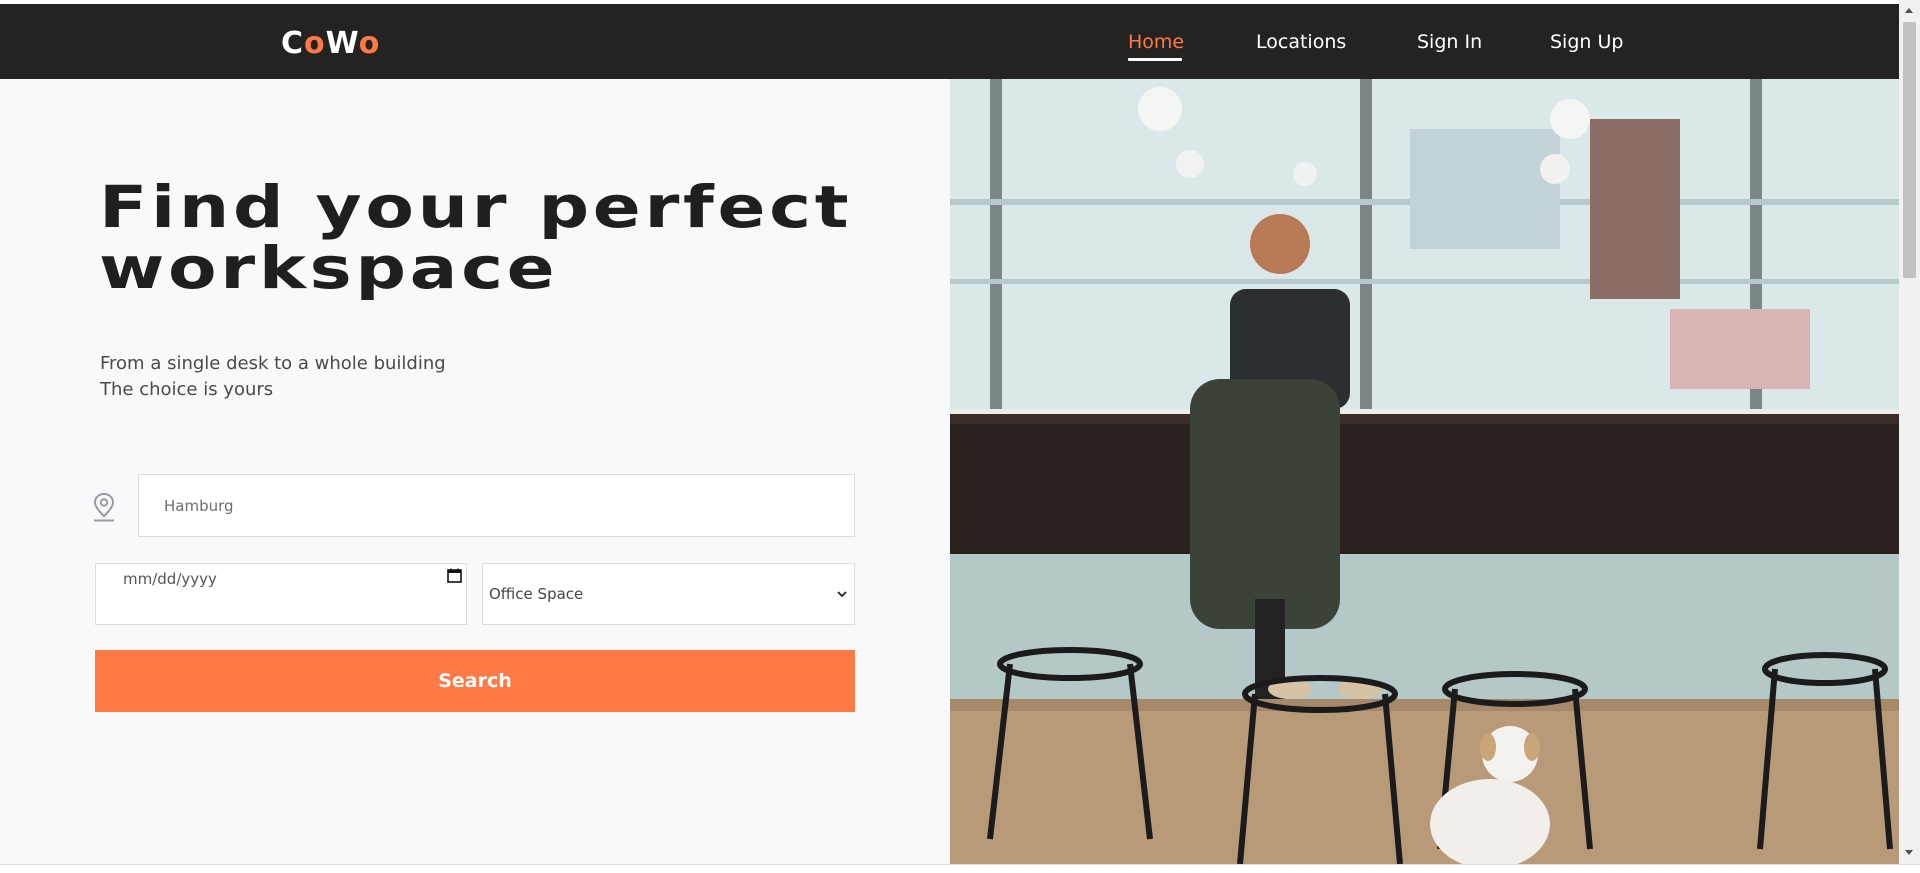 The image size is (1920, 873). Describe the element at coordinates (668, 594) in the screenshot. I see `space-type-select: Office Space` at that location.